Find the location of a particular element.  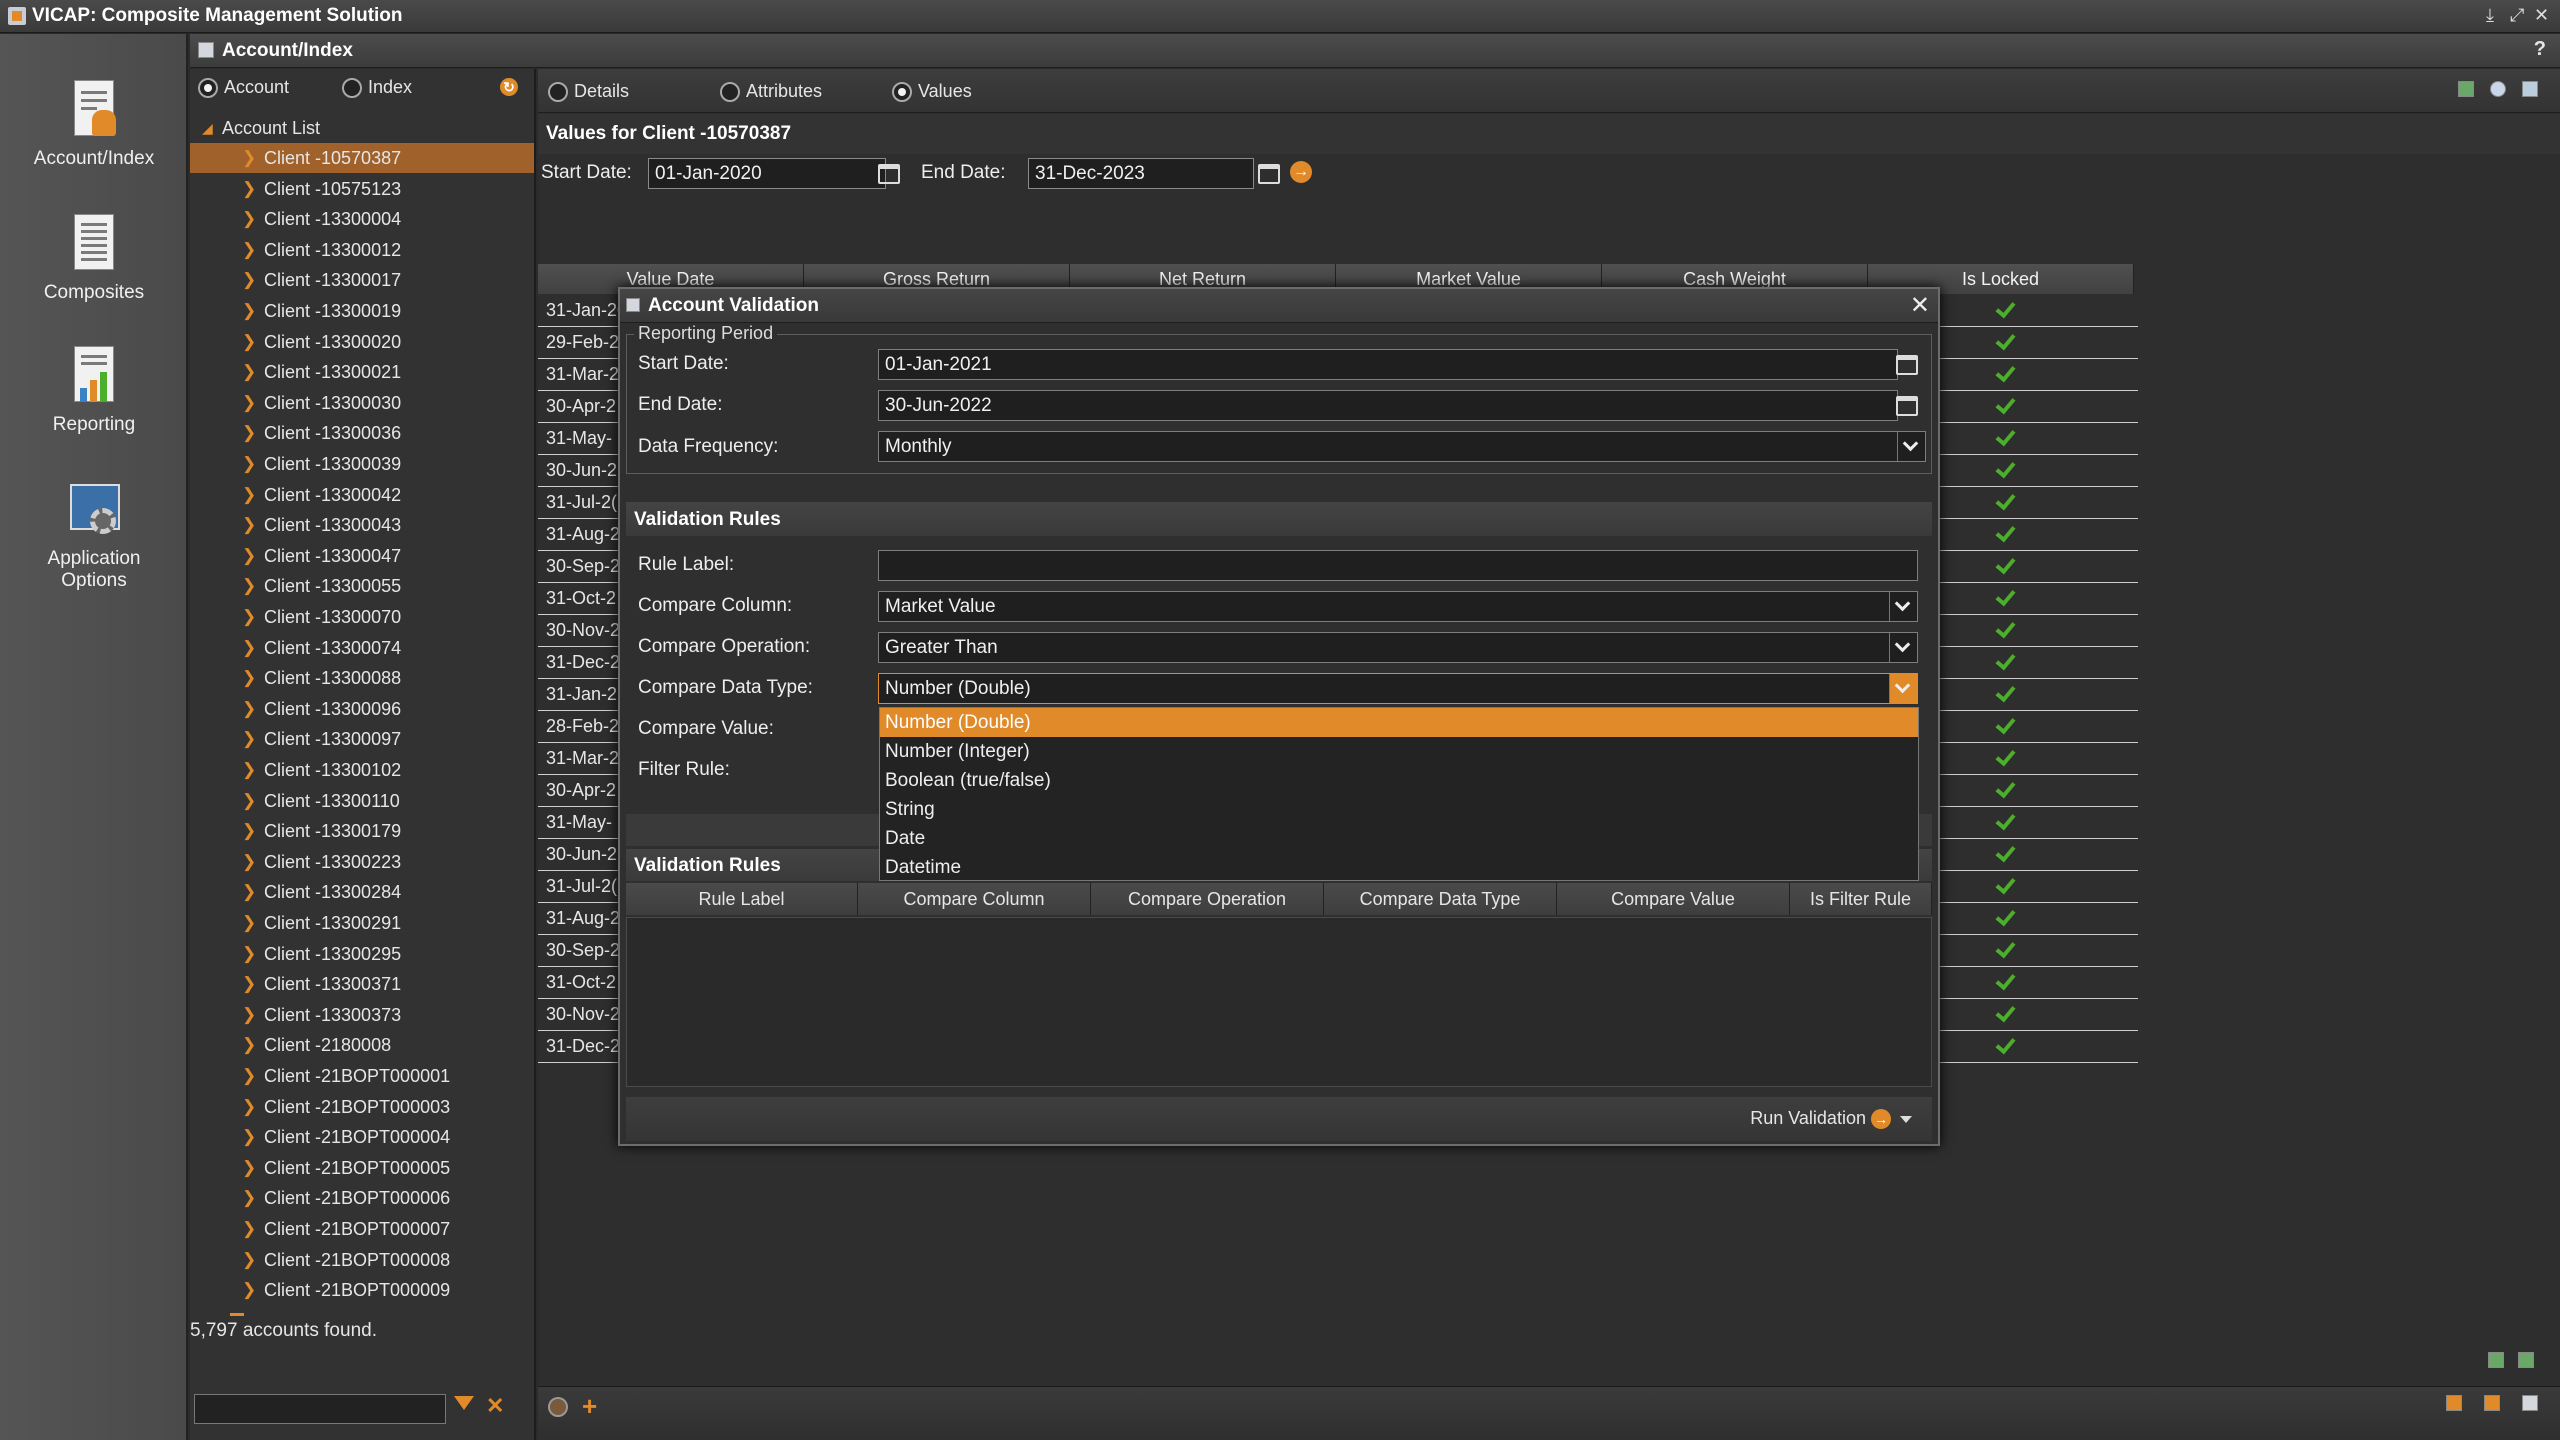

go-icon: → is located at coordinates (1301, 172).